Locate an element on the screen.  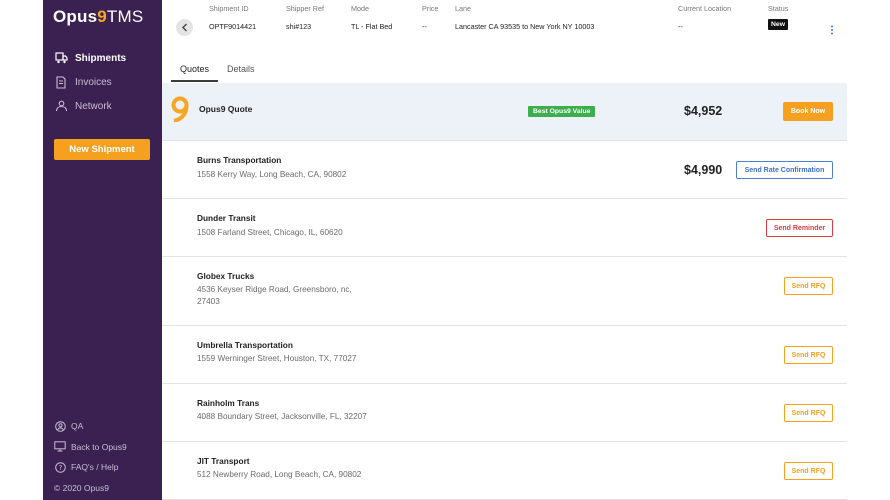
monitor-icon is located at coordinates (60, 447).